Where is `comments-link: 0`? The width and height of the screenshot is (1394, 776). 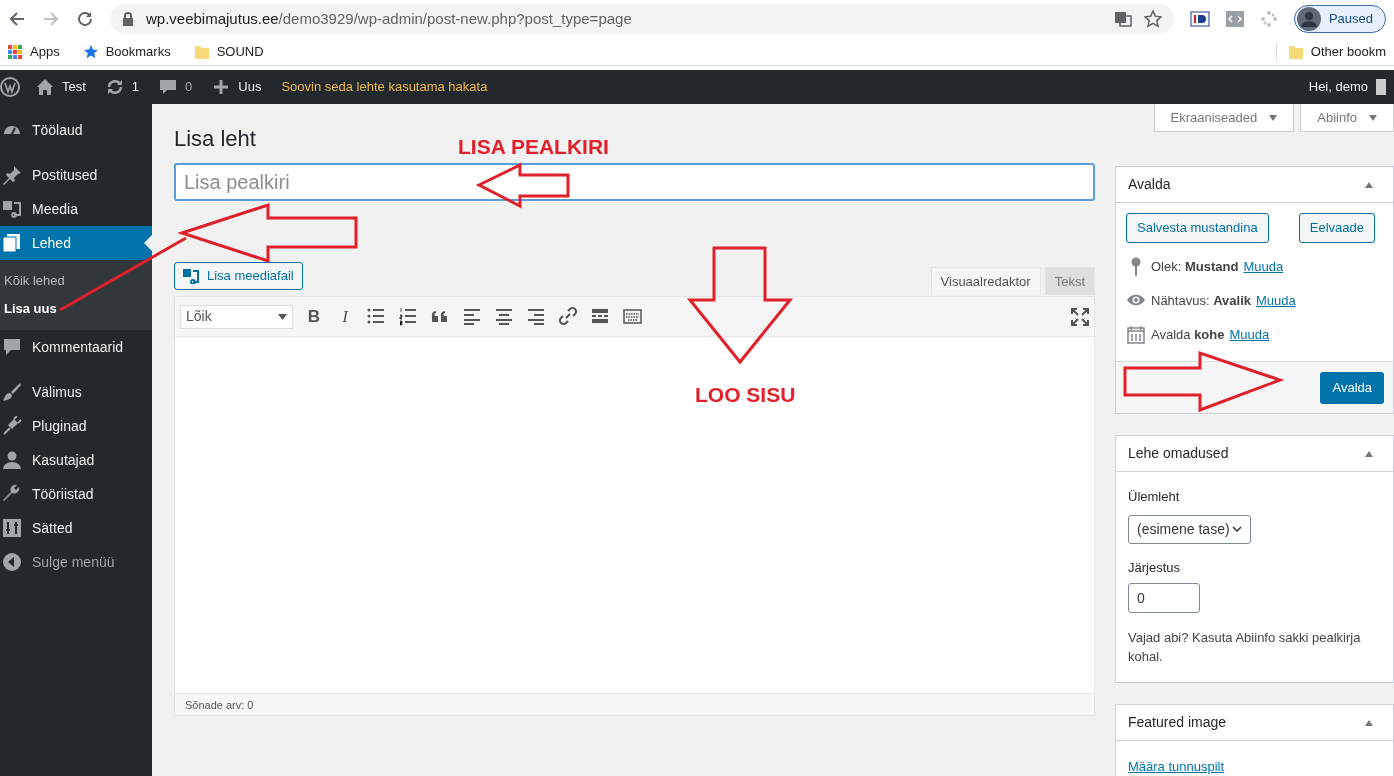
comments-link: 0 is located at coordinates (176, 87).